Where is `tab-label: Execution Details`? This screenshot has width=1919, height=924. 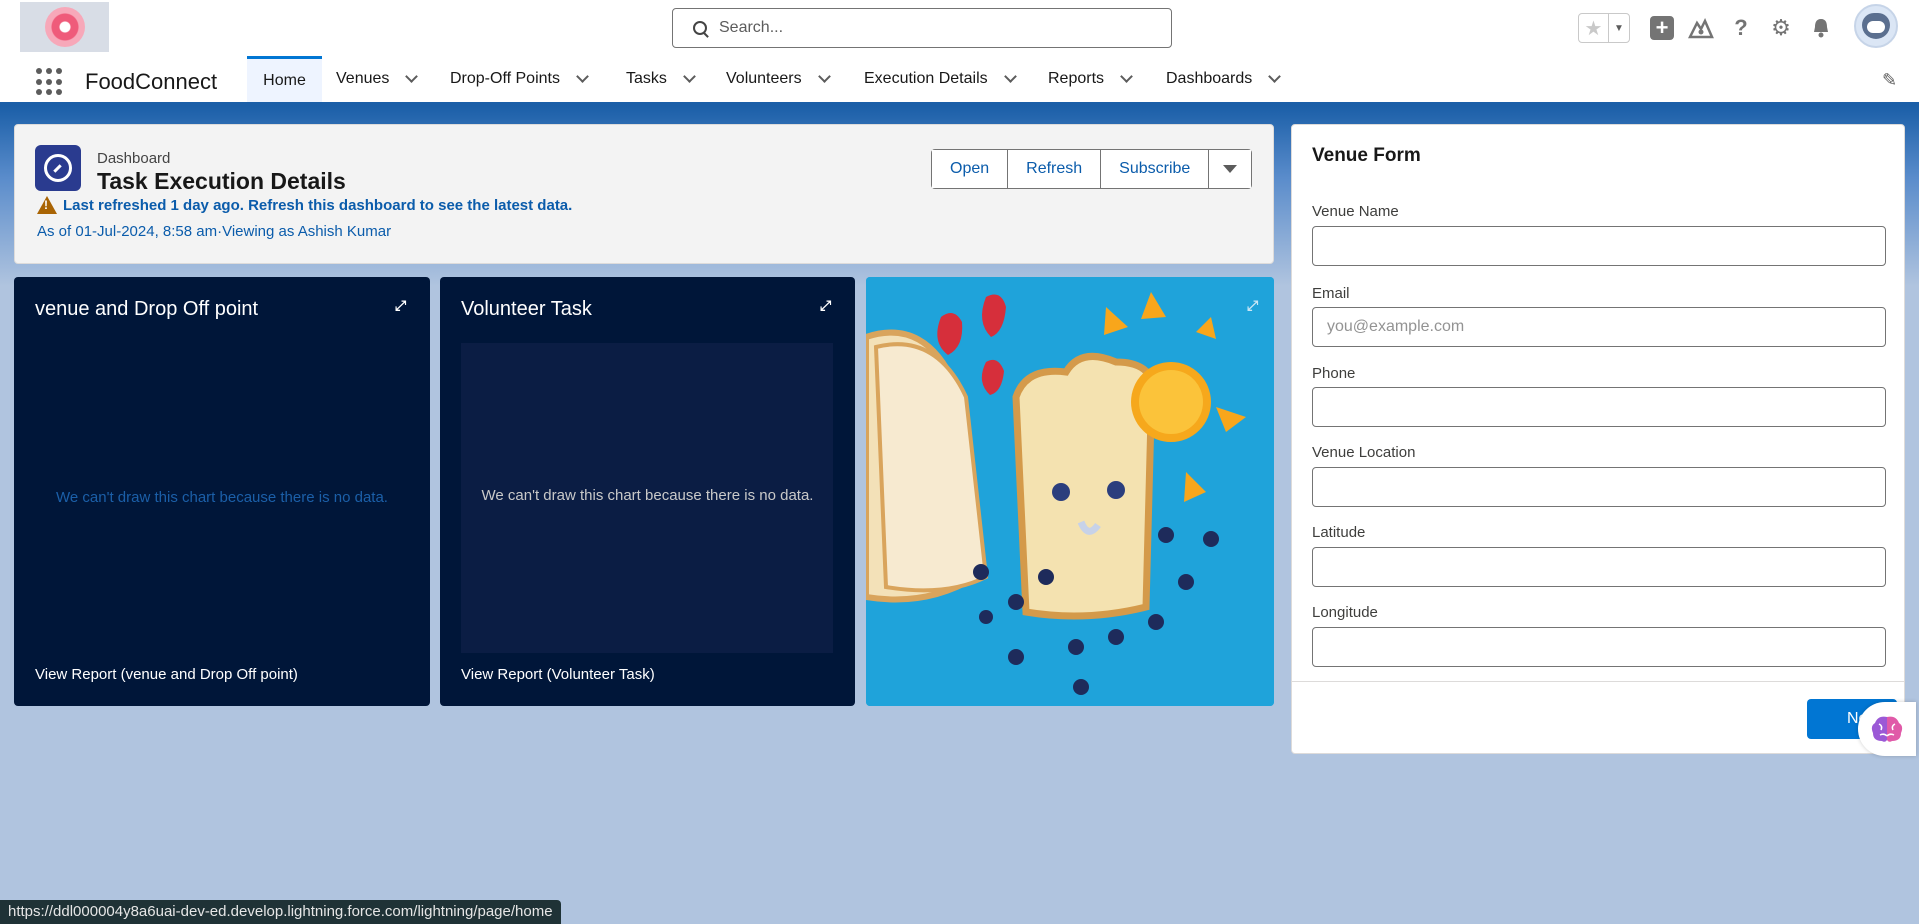
tab-label: Execution Details is located at coordinates (926, 78).